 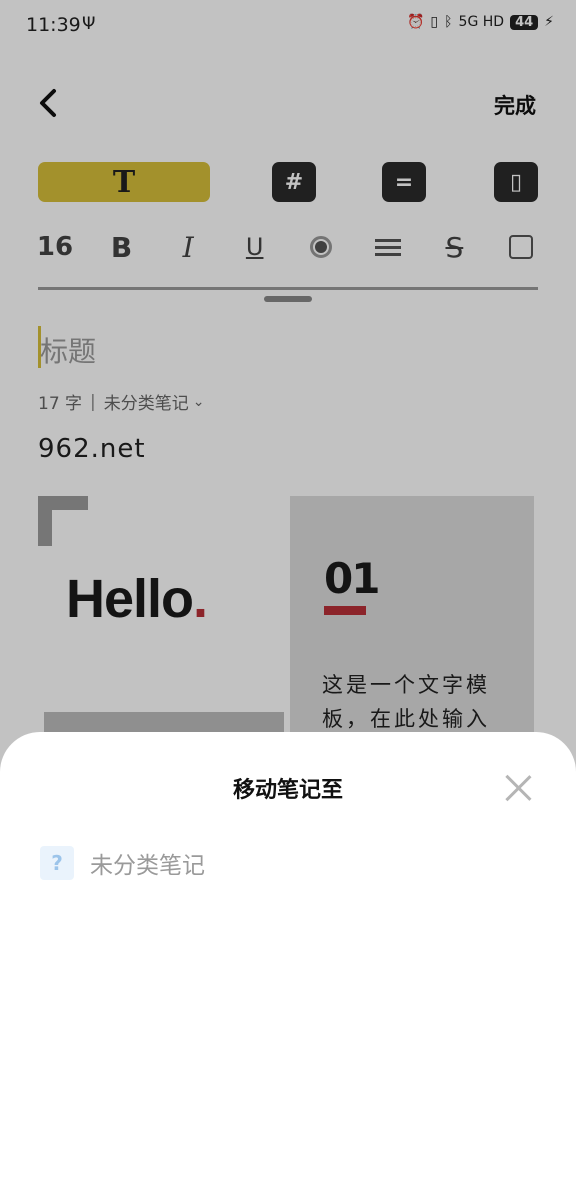 What do you see at coordinates (518, 788) in the screenshot?
I see `close-icon` at bounding box center [518, 788].